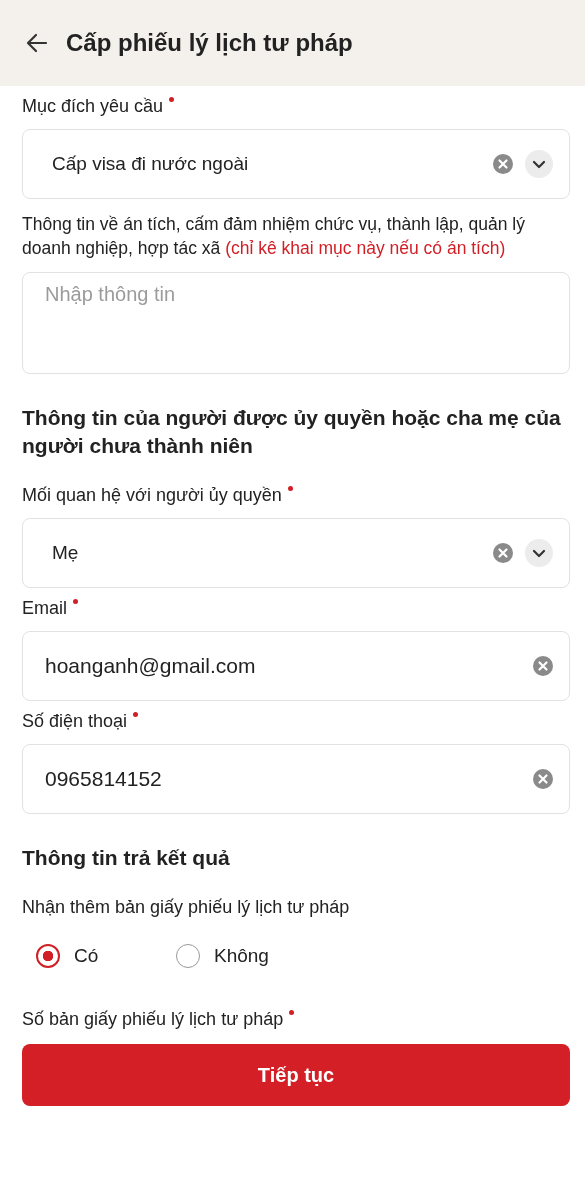  What do you see at coordinates (226, 956) in the screenshot?
I see `radio-option: Không` at bounding box center [226, 956].